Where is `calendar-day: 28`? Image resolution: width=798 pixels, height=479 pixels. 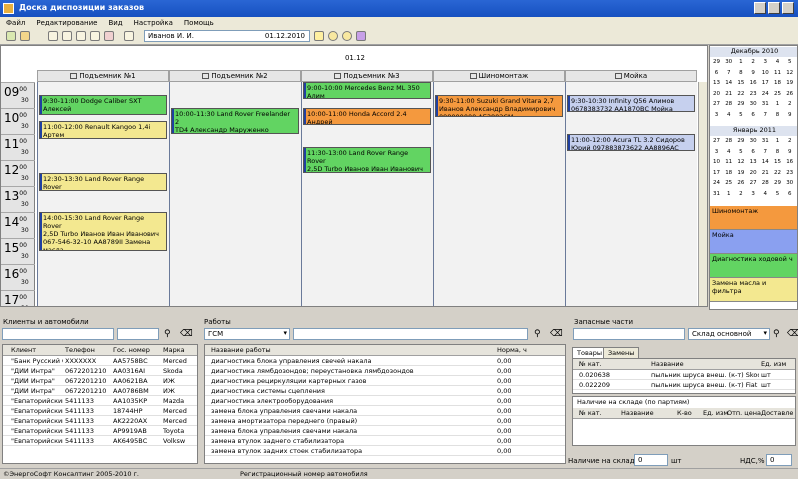
calendar-day: 28 is located at coordinates (765, 183).